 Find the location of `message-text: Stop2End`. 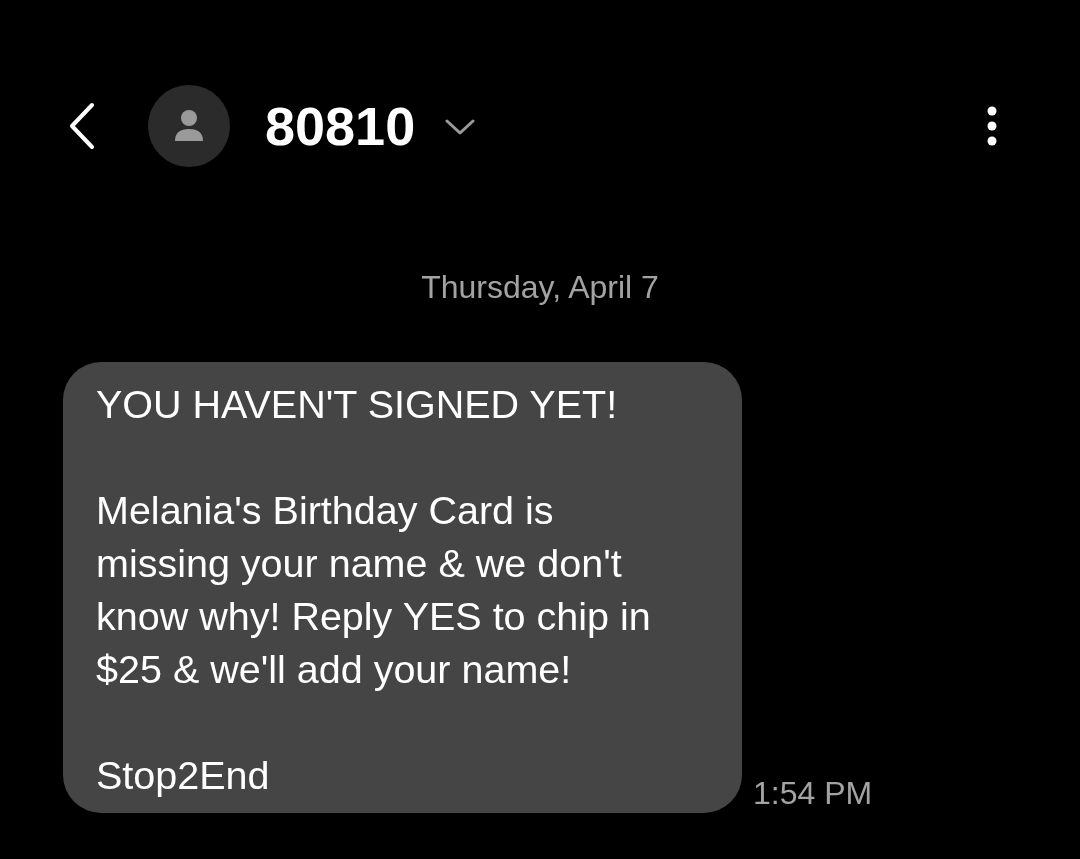

message-text: Stop2End is located at coordinates (183, 775).